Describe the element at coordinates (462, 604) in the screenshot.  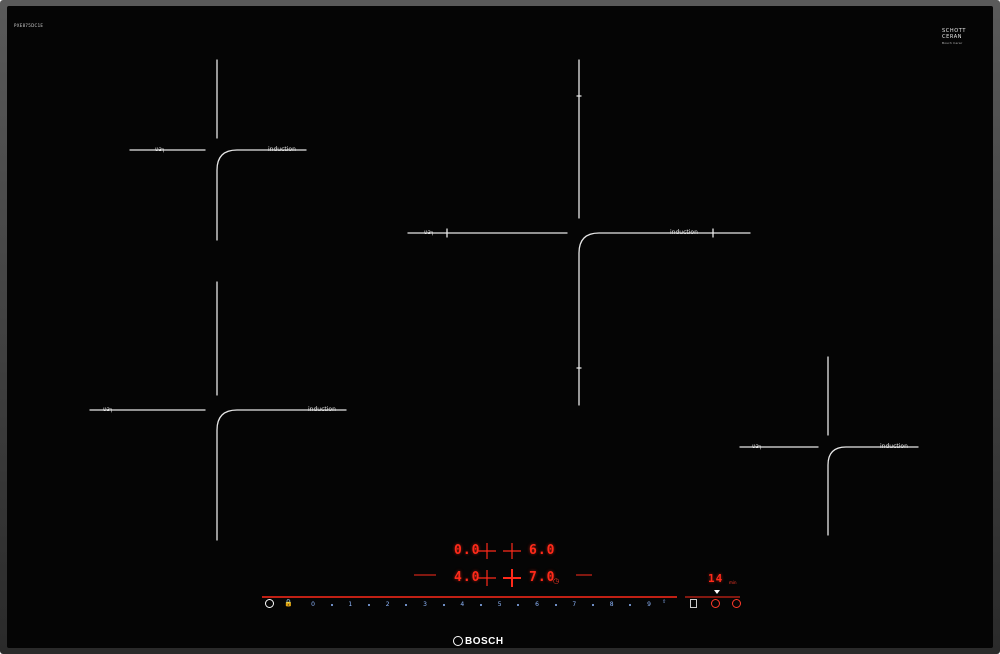
I see `slider-step-4: 4` at that location.